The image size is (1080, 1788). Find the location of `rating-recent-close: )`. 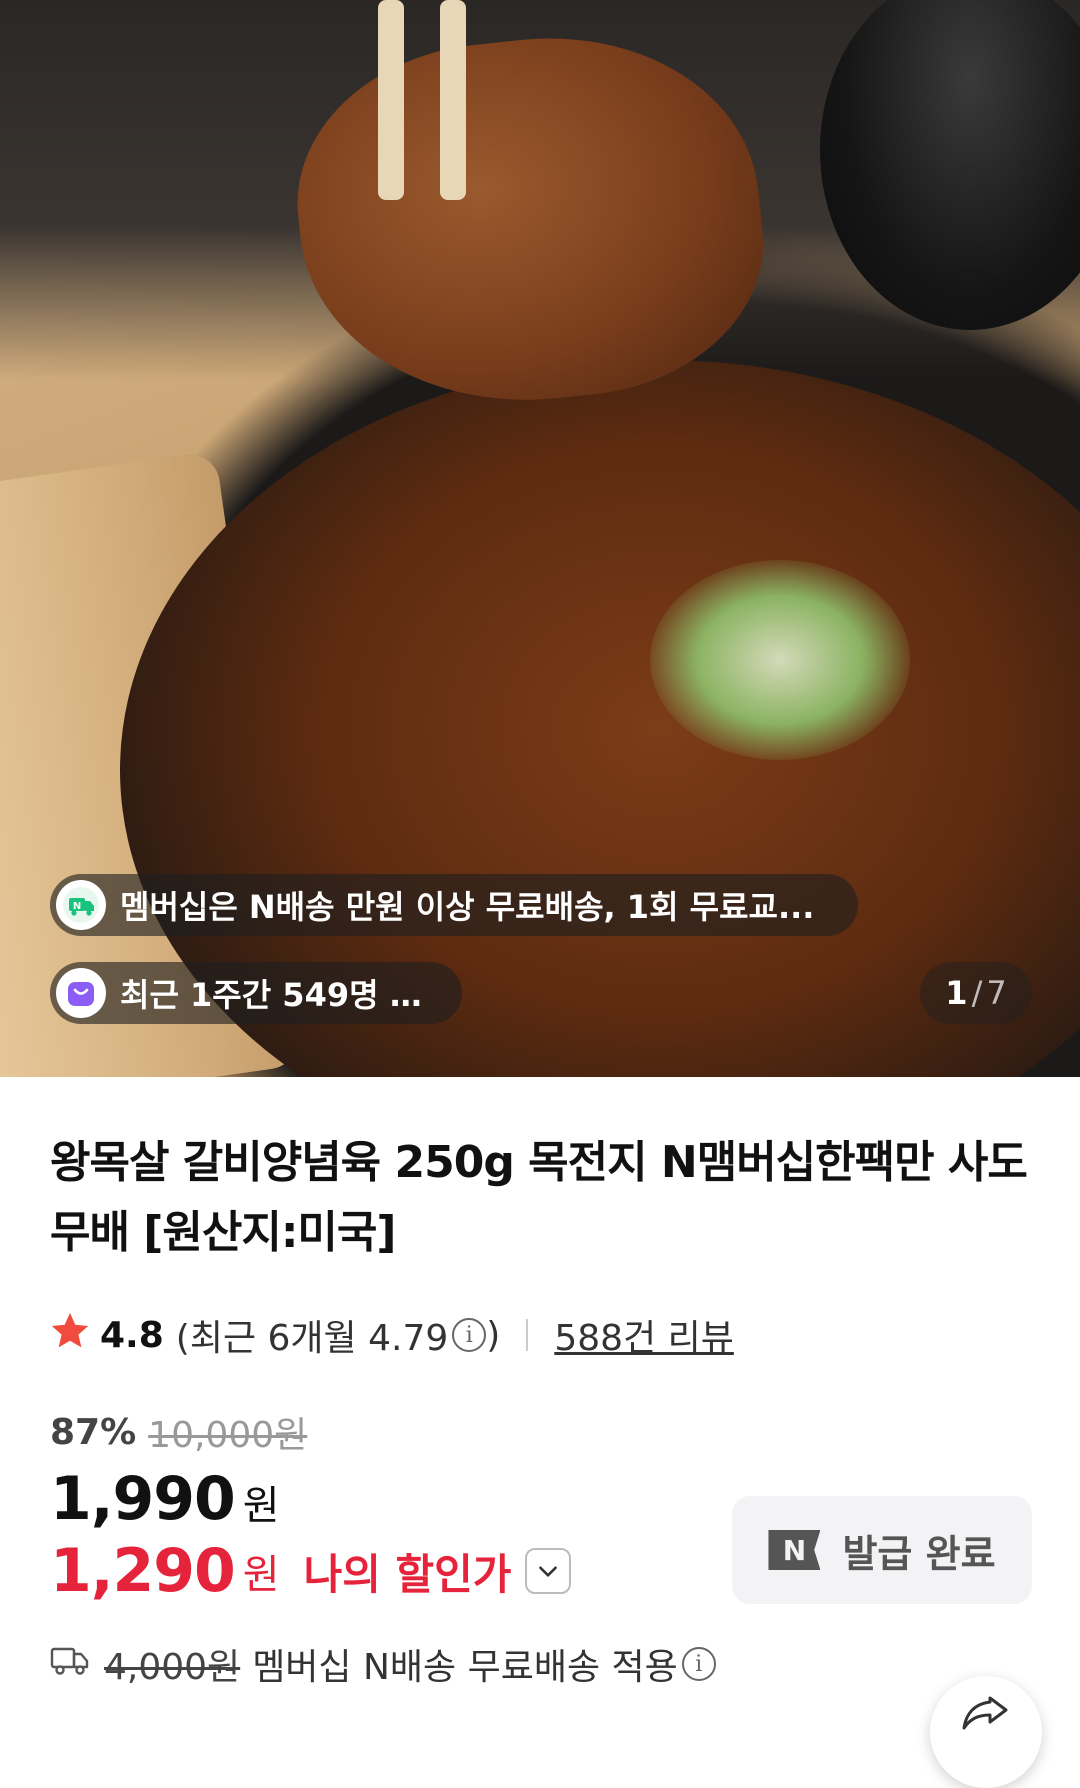

rating-recent-close: ) is located at coordinates (493, 1335).